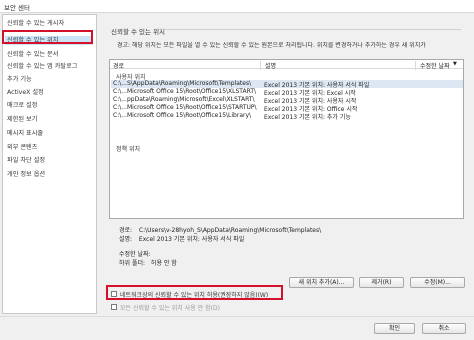  What do you see at coordinates (311, 29) in the screenshot?
I see `section-divider` at bounding box center [311, 29].